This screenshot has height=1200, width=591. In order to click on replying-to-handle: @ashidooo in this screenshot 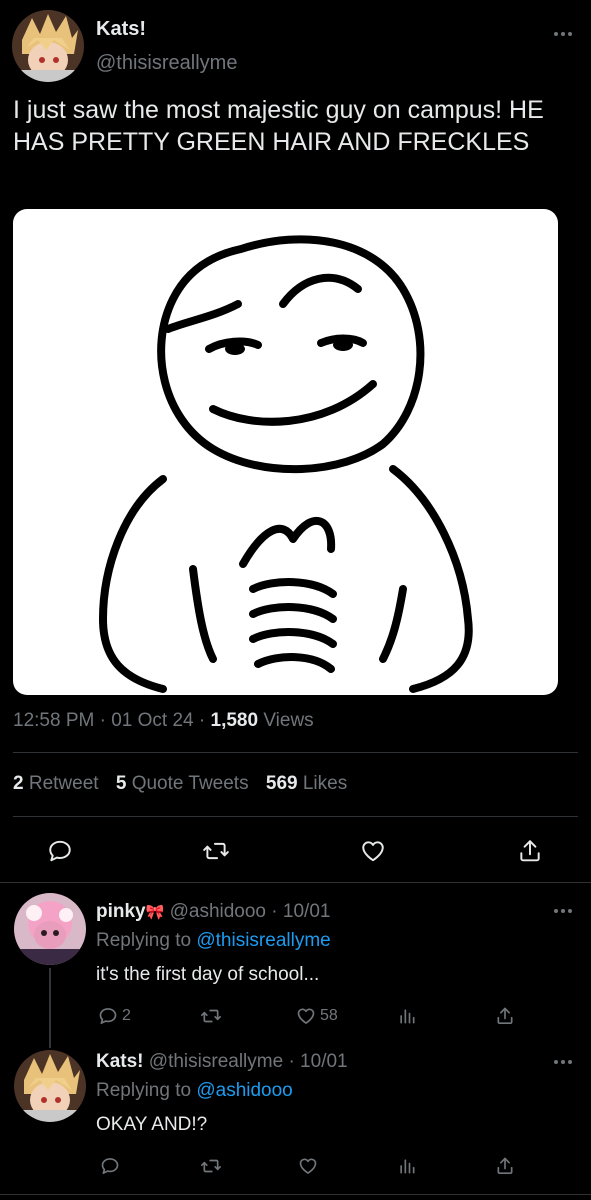, I will do `click(244, 1090)`.